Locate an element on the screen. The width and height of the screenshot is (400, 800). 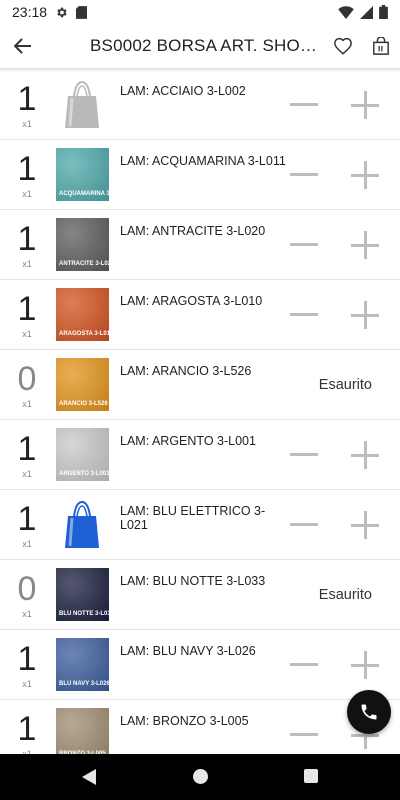
product-thumbnail: BLU NOTTE 3-L033 is located at coordinates (82, 594).